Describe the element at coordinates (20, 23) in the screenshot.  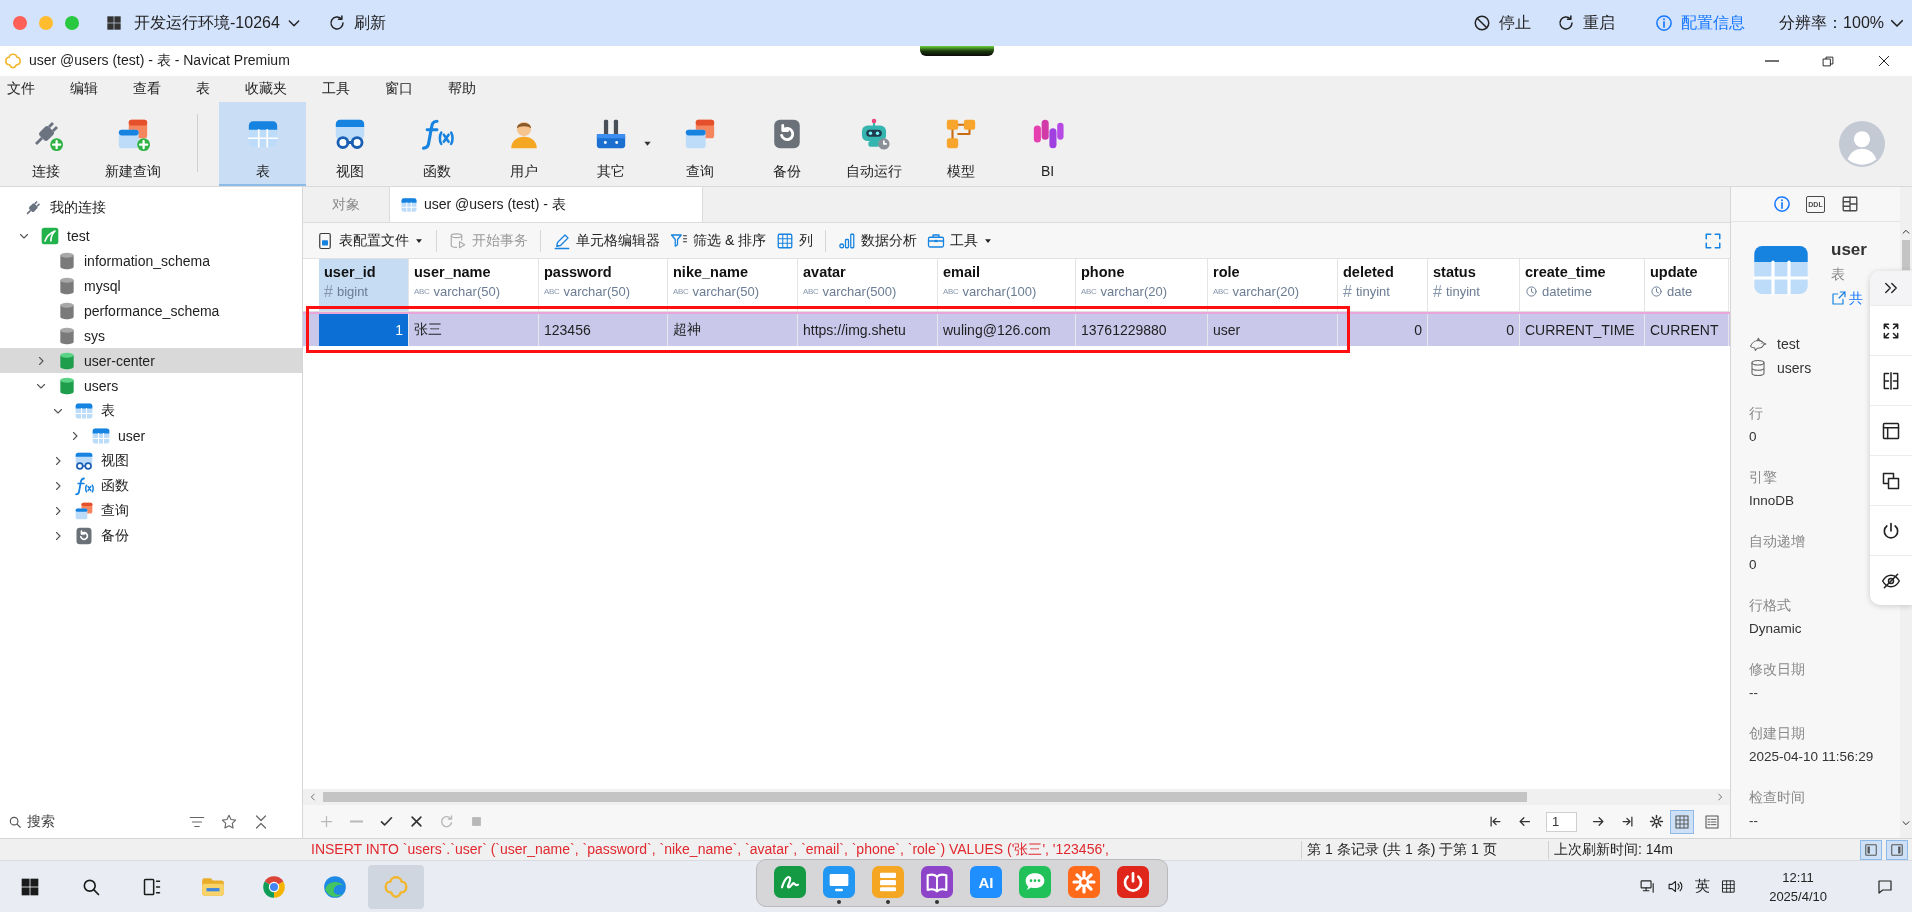
I see `close-dot-icon` at that location.